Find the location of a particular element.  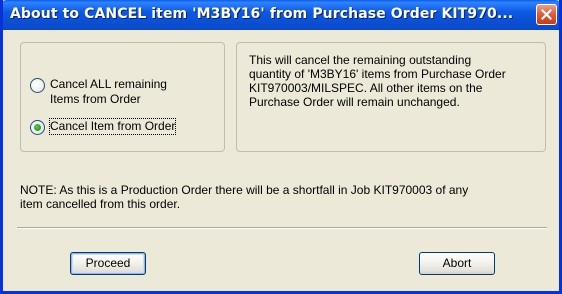

radio-button-cancel-item is located at coordinates (37, 127).